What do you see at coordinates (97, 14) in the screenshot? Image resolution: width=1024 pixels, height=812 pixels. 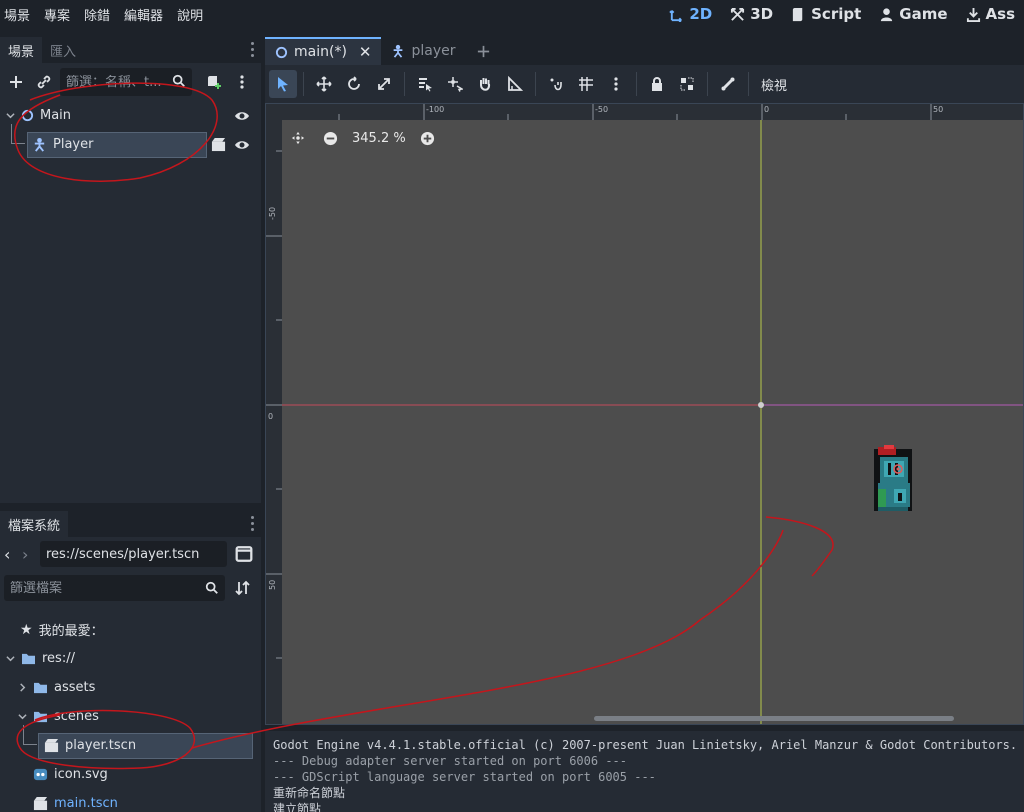 I see `menu-debug: 除錯` at bounding box center [97, 14].